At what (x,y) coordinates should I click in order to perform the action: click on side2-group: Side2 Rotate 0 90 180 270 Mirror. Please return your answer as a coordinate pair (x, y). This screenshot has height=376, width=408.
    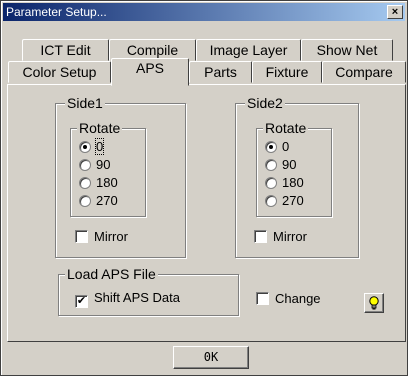
    Looking at the image, I should click on (297, 176).